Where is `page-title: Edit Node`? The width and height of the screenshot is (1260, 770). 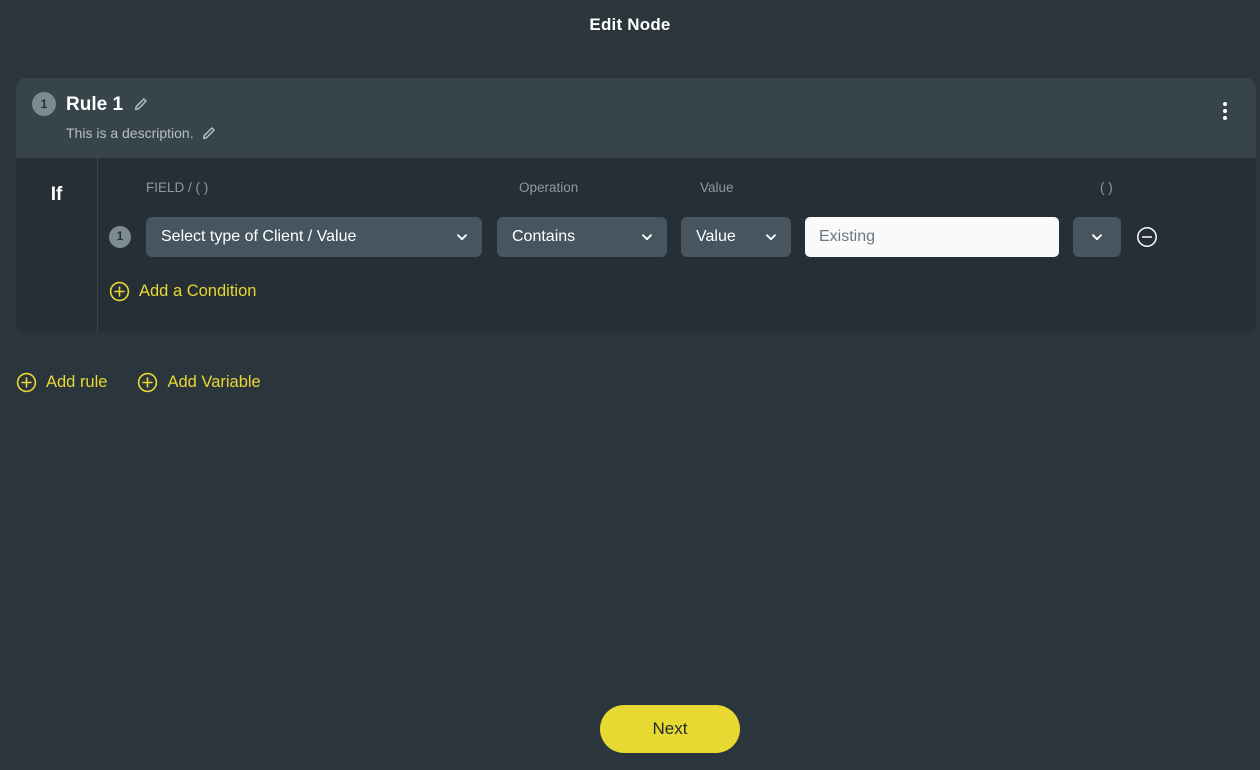 page-title: Edit Node is located at coordinates (630, 24).